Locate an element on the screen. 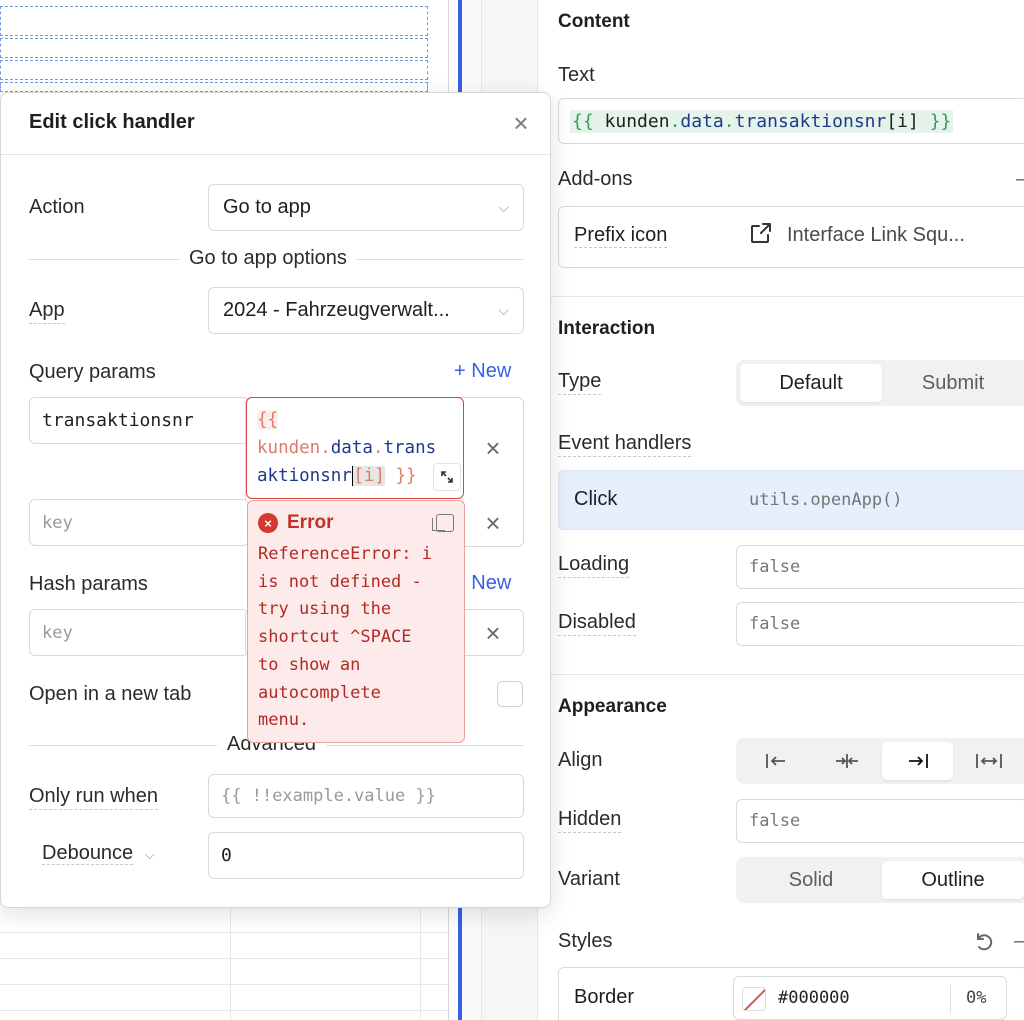  align-segmented-control is located at coordinates (880, 761).